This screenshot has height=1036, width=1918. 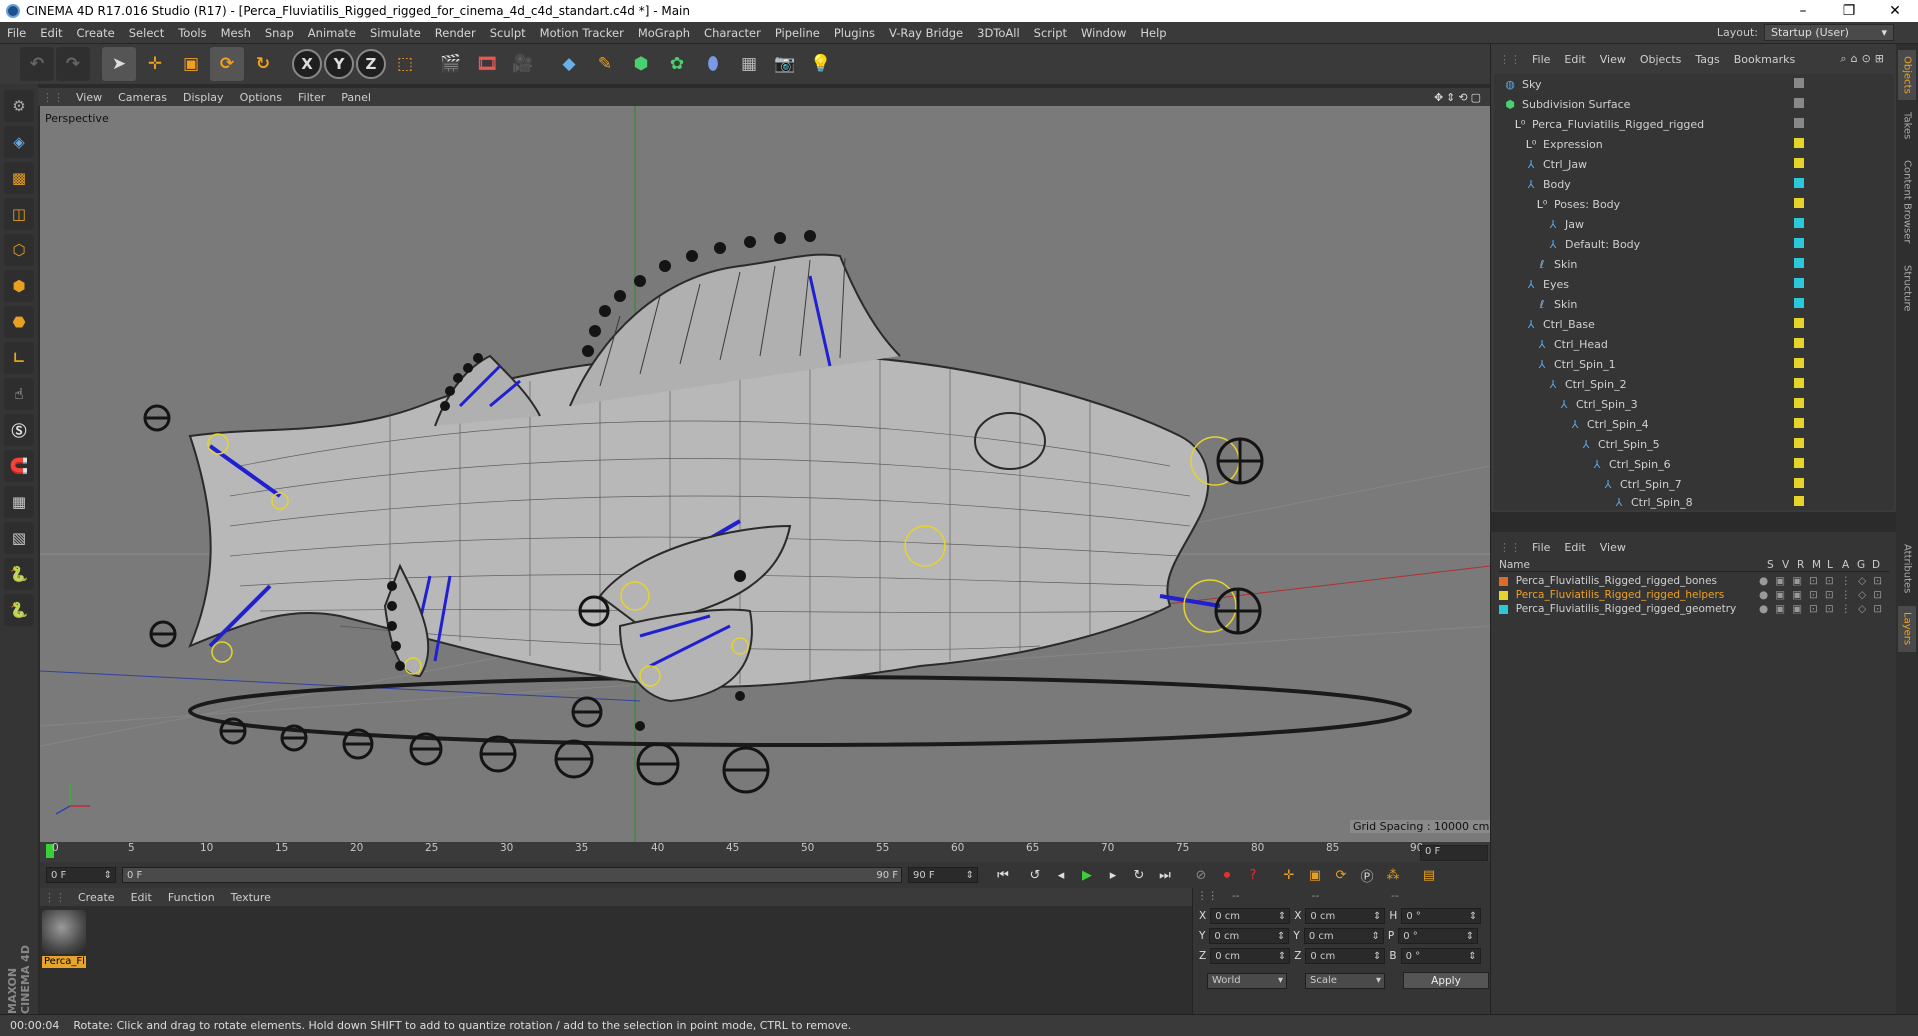 What do you see at coordinates (582, 33) in the screenshot?
I see `menu-motion-tracker: Motion Tracker` at bounding box center [582, 33].